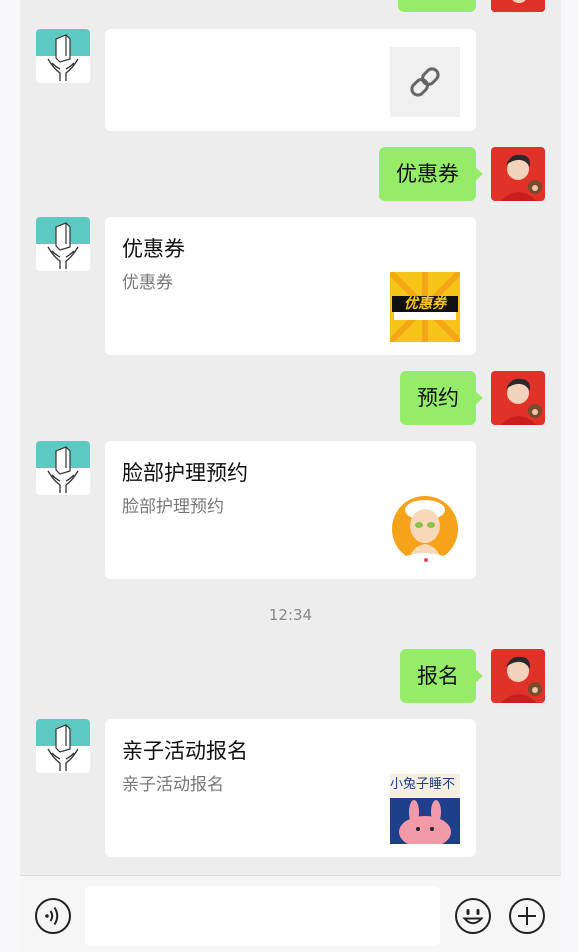 Image resolution: width=578 pixels, height=952 pixels. I want to click on input-toolbar, so click(290, 913).